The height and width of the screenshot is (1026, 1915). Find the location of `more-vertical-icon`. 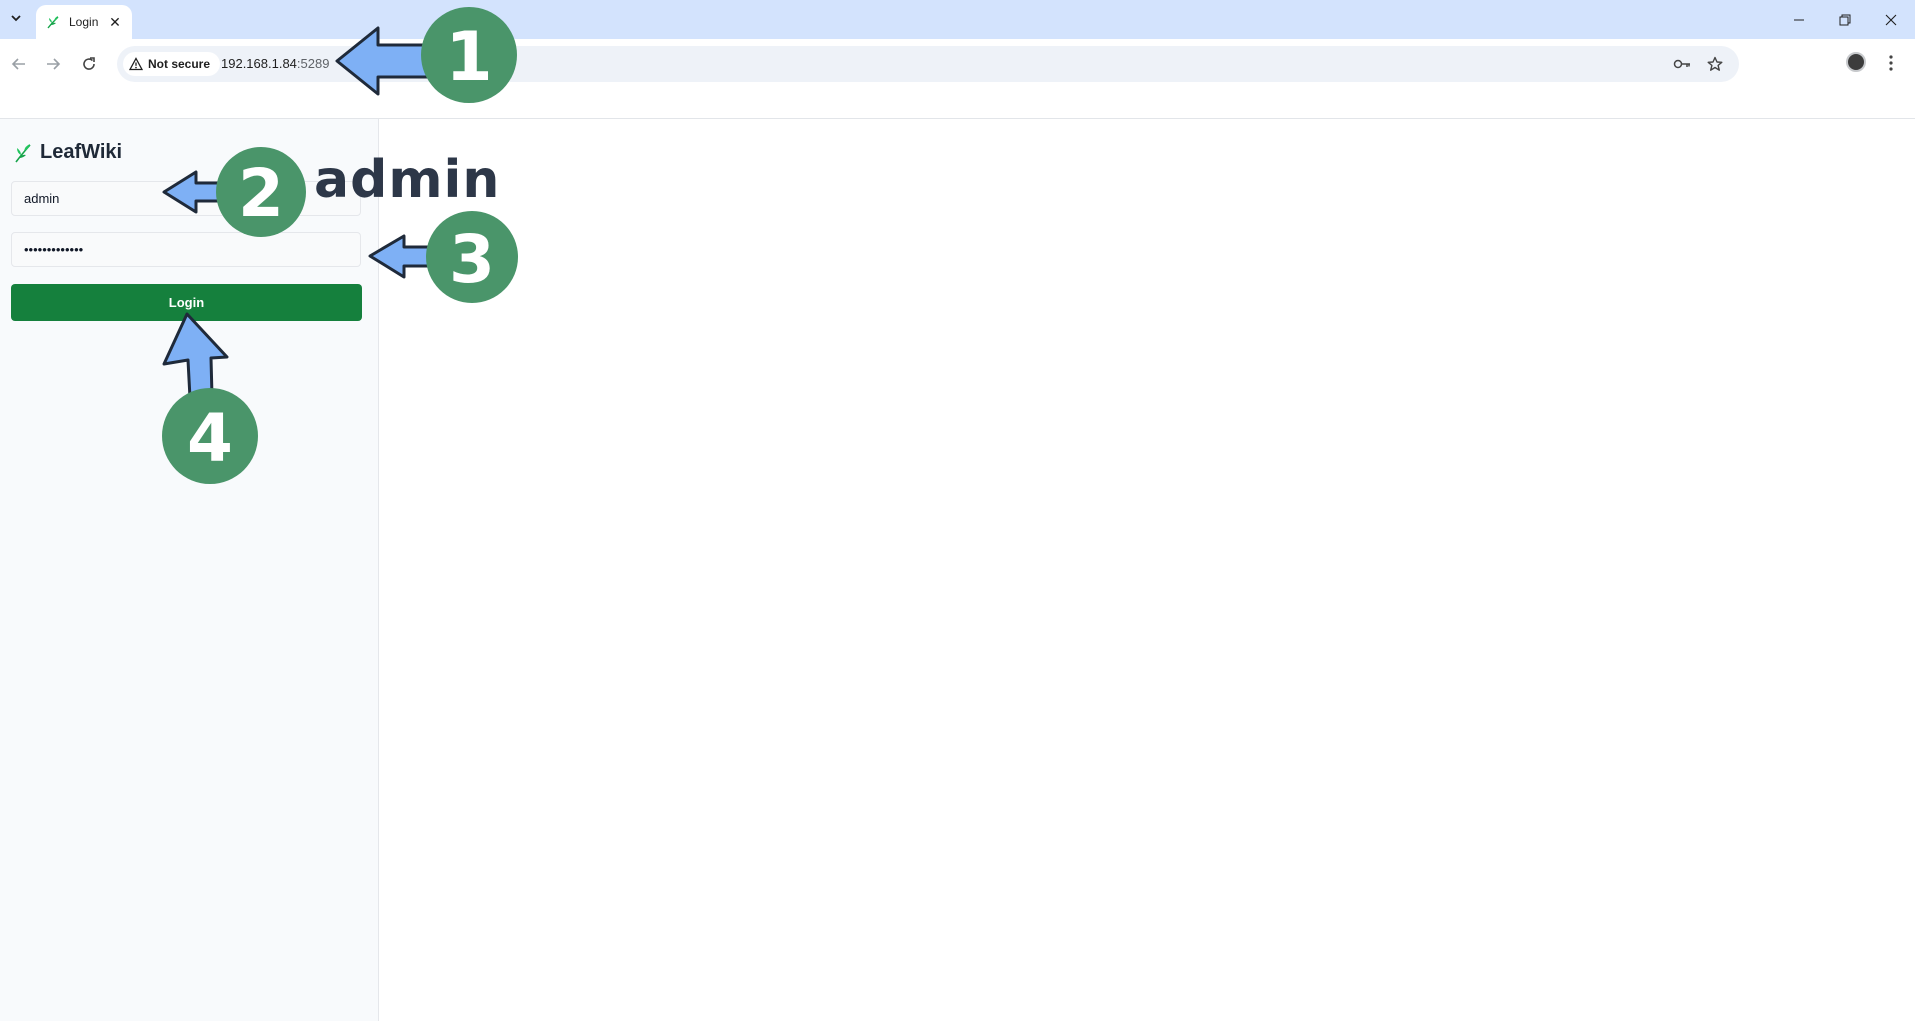

more-vertical-icon is located at coordinates (1891, 63).